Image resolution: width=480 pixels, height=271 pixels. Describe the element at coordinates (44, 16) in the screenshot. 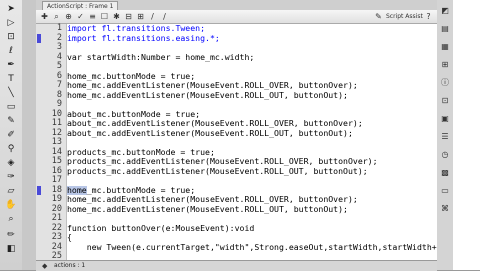

I see `add-script-icon: ✚` at that location.